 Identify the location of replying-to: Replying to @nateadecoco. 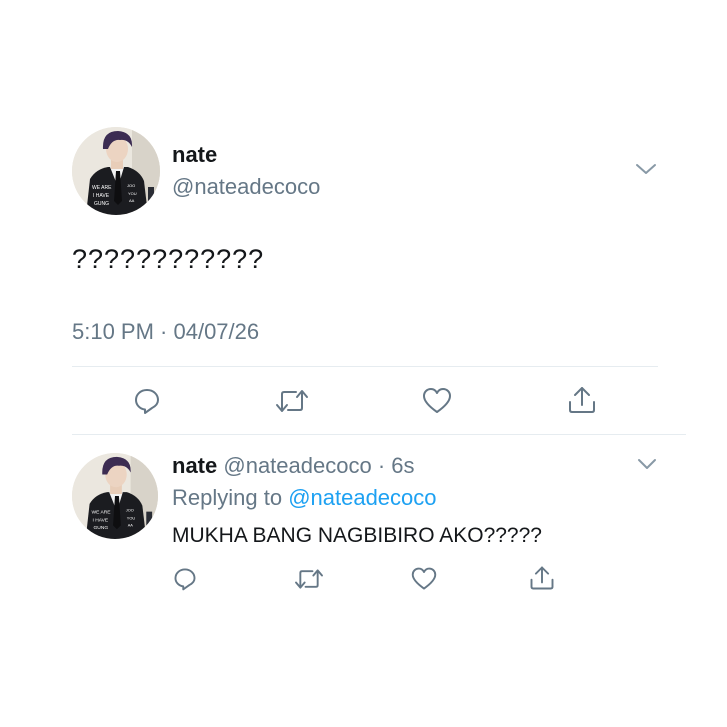
(304, 498).